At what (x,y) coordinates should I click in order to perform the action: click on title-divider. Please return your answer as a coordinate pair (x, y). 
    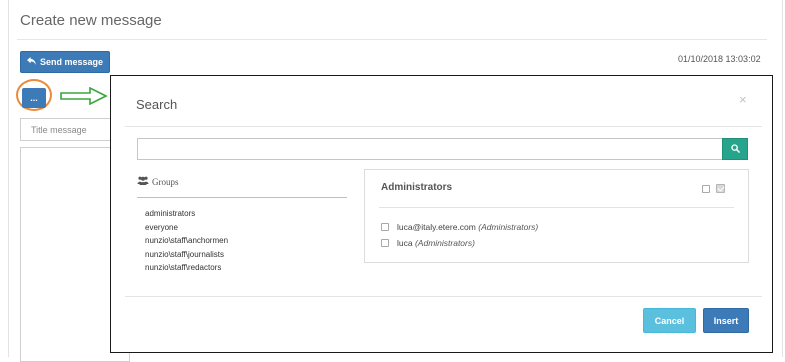
    Looking at the image, I should click on (392, 39).